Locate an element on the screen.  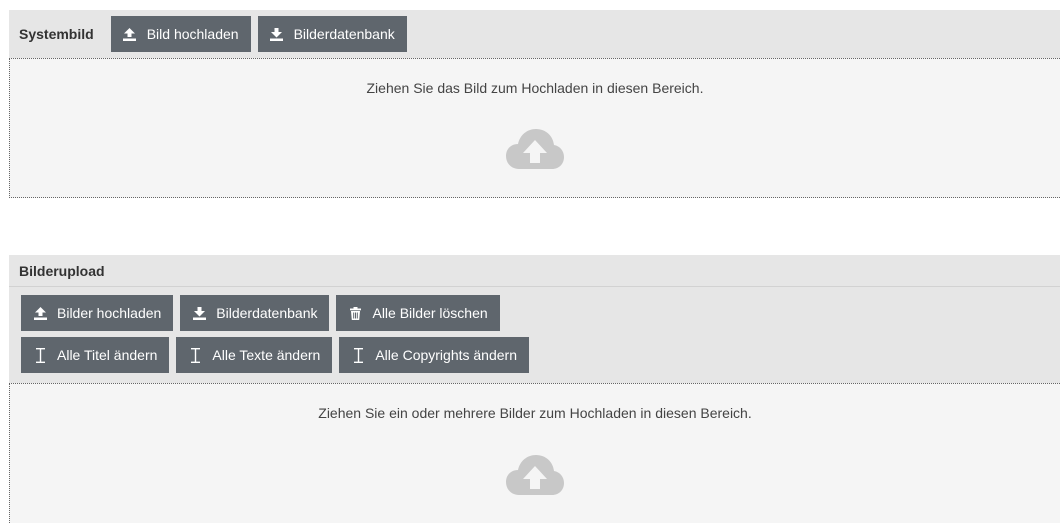
systembild-title: Systembild is located at coordinates (56, 34).